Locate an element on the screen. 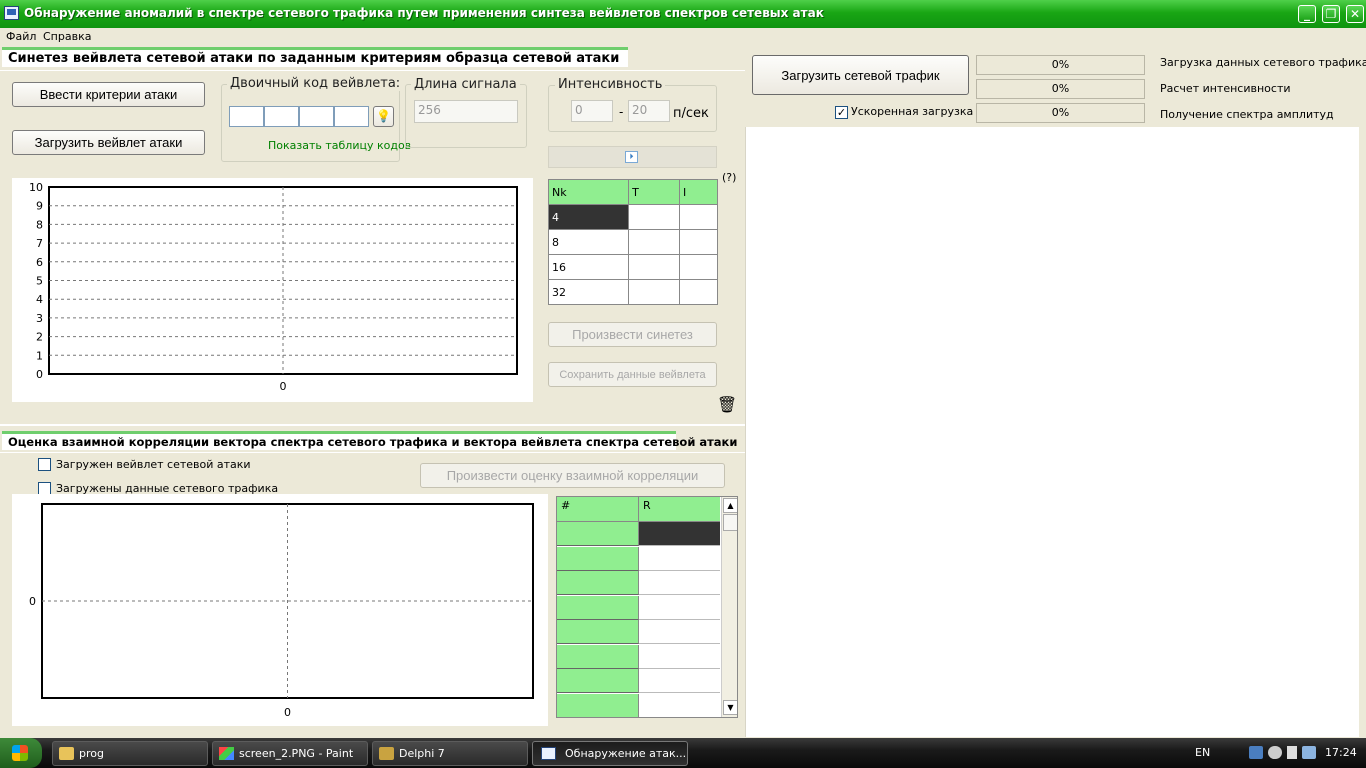  security-tray-icon is located at coordinates (1309, 752).